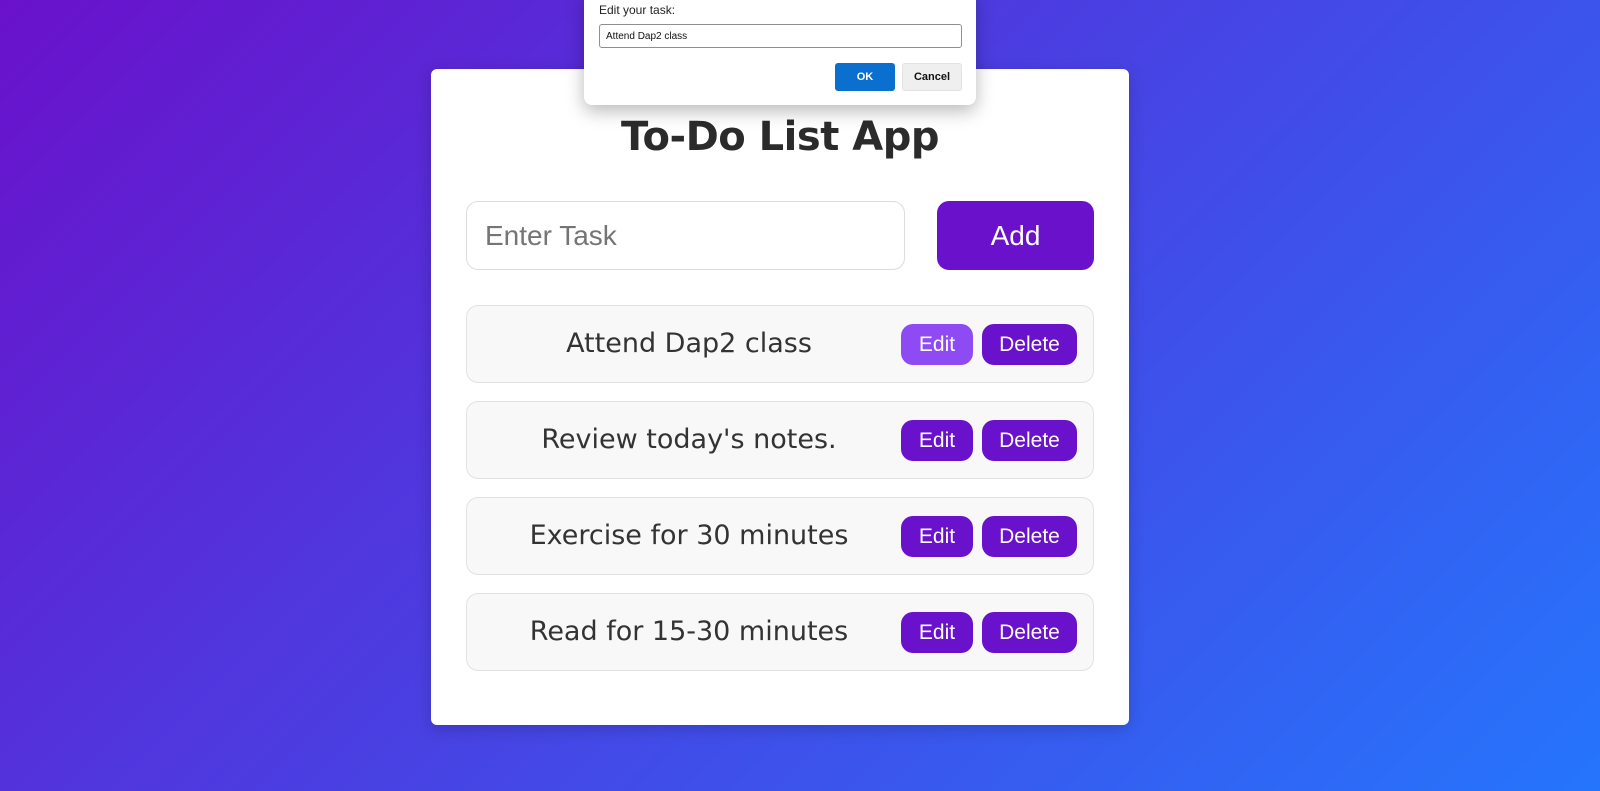 The height and width of the screenshot is (791, 1600). I want to click on task-text: Review today's notes., so click(689, 439).